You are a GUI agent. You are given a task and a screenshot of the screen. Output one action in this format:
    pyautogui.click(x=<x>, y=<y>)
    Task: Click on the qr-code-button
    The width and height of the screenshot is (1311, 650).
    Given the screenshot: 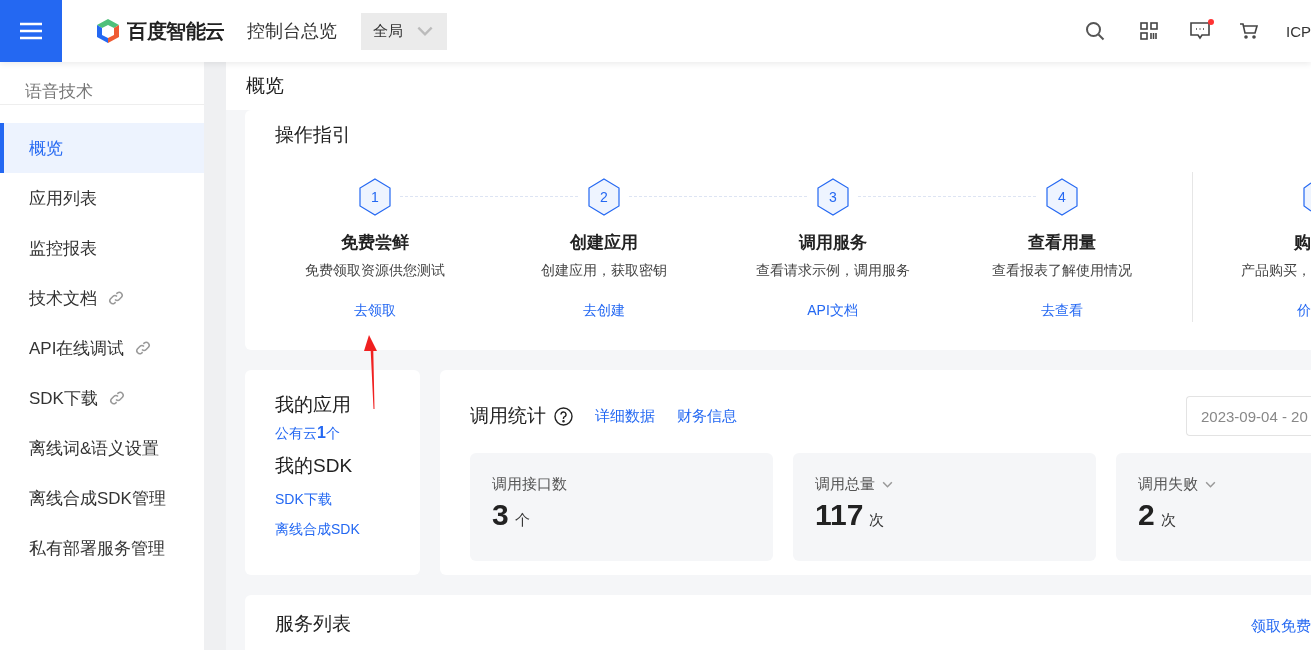 What is the action you would take?
    pyautogui.click(x=1149, y=31)
    